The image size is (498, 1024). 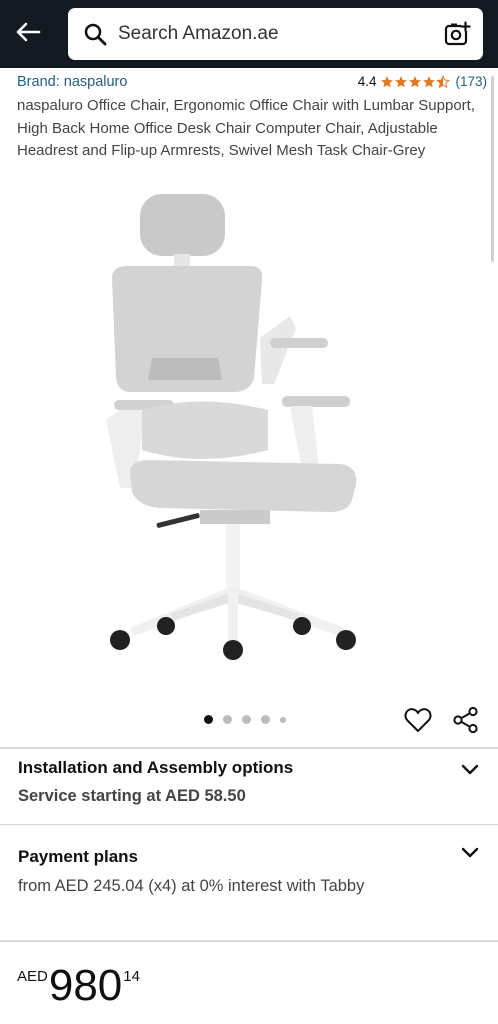 What do you see at coordinates (492, 169) in the screenshot?
I see `scrollbar` at bounding box center [492, 169].